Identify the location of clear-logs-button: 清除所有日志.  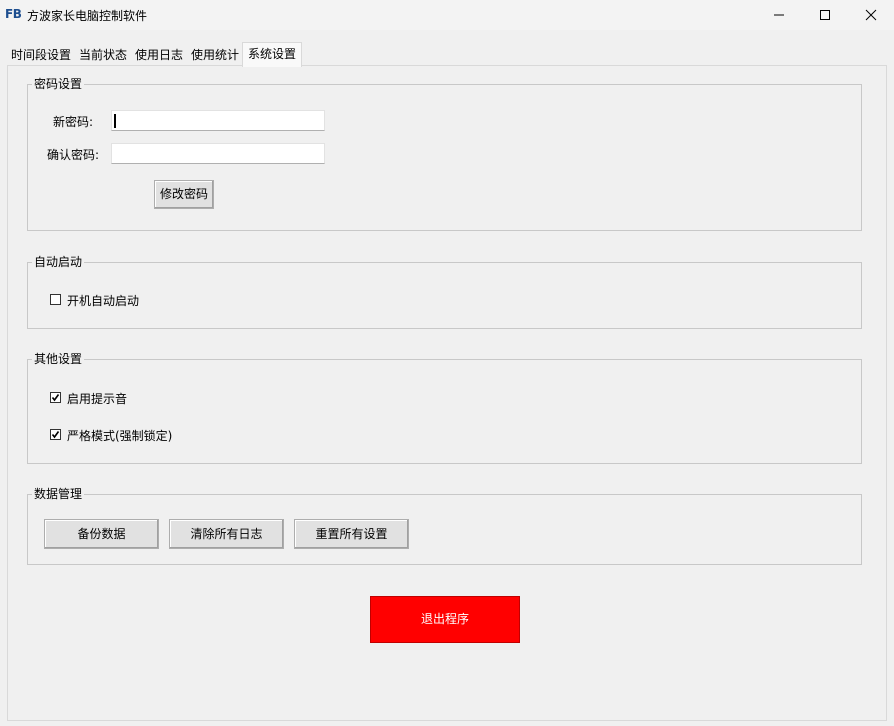
(226, 534).